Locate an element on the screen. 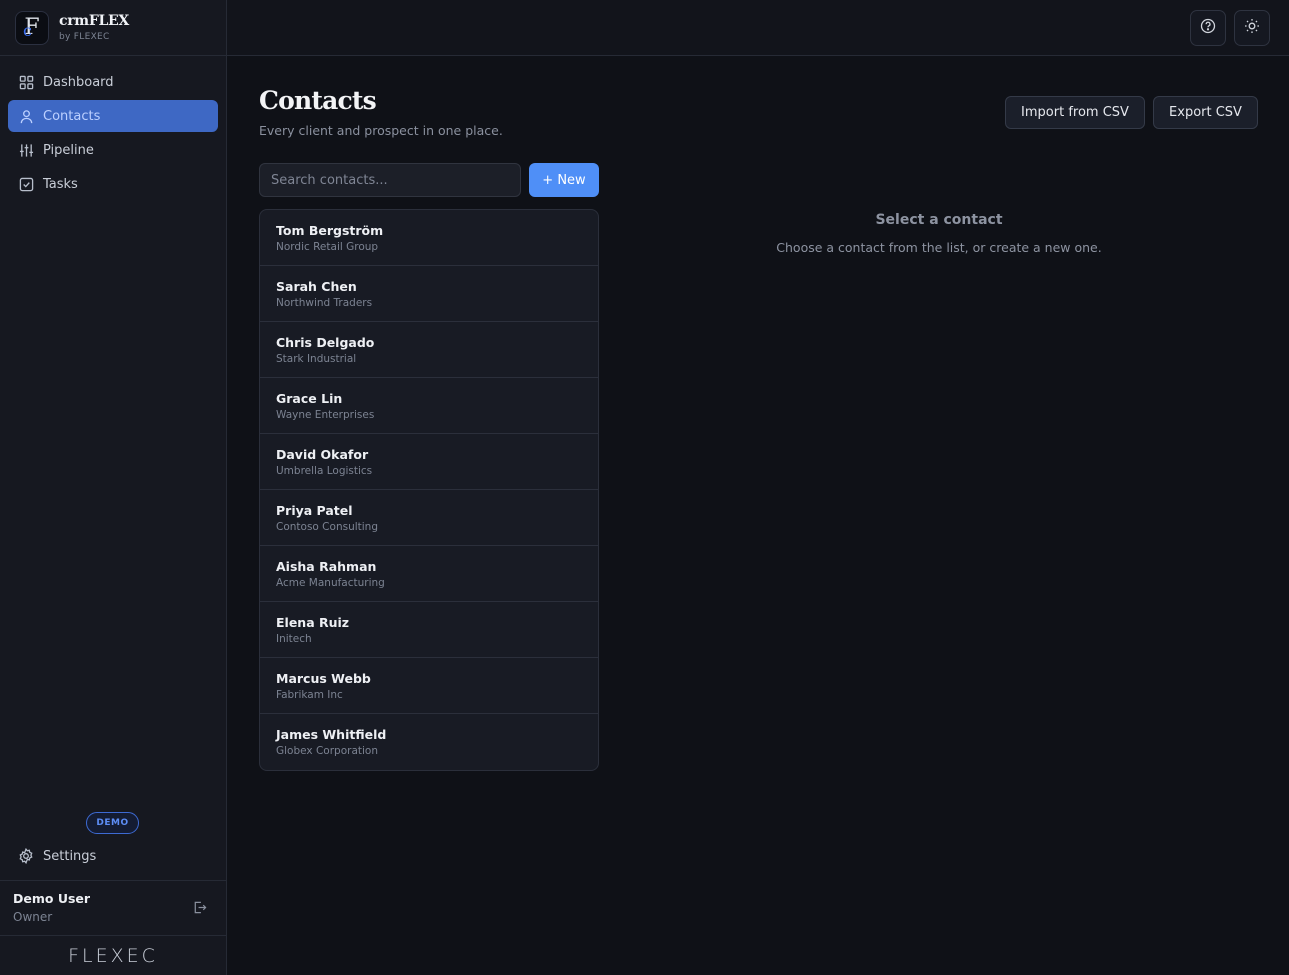 This screenshot has height=975, width=1289. sidebar-nav: Dashboard Contacts Pipeline Tasks is located at coordinates (113, 128).